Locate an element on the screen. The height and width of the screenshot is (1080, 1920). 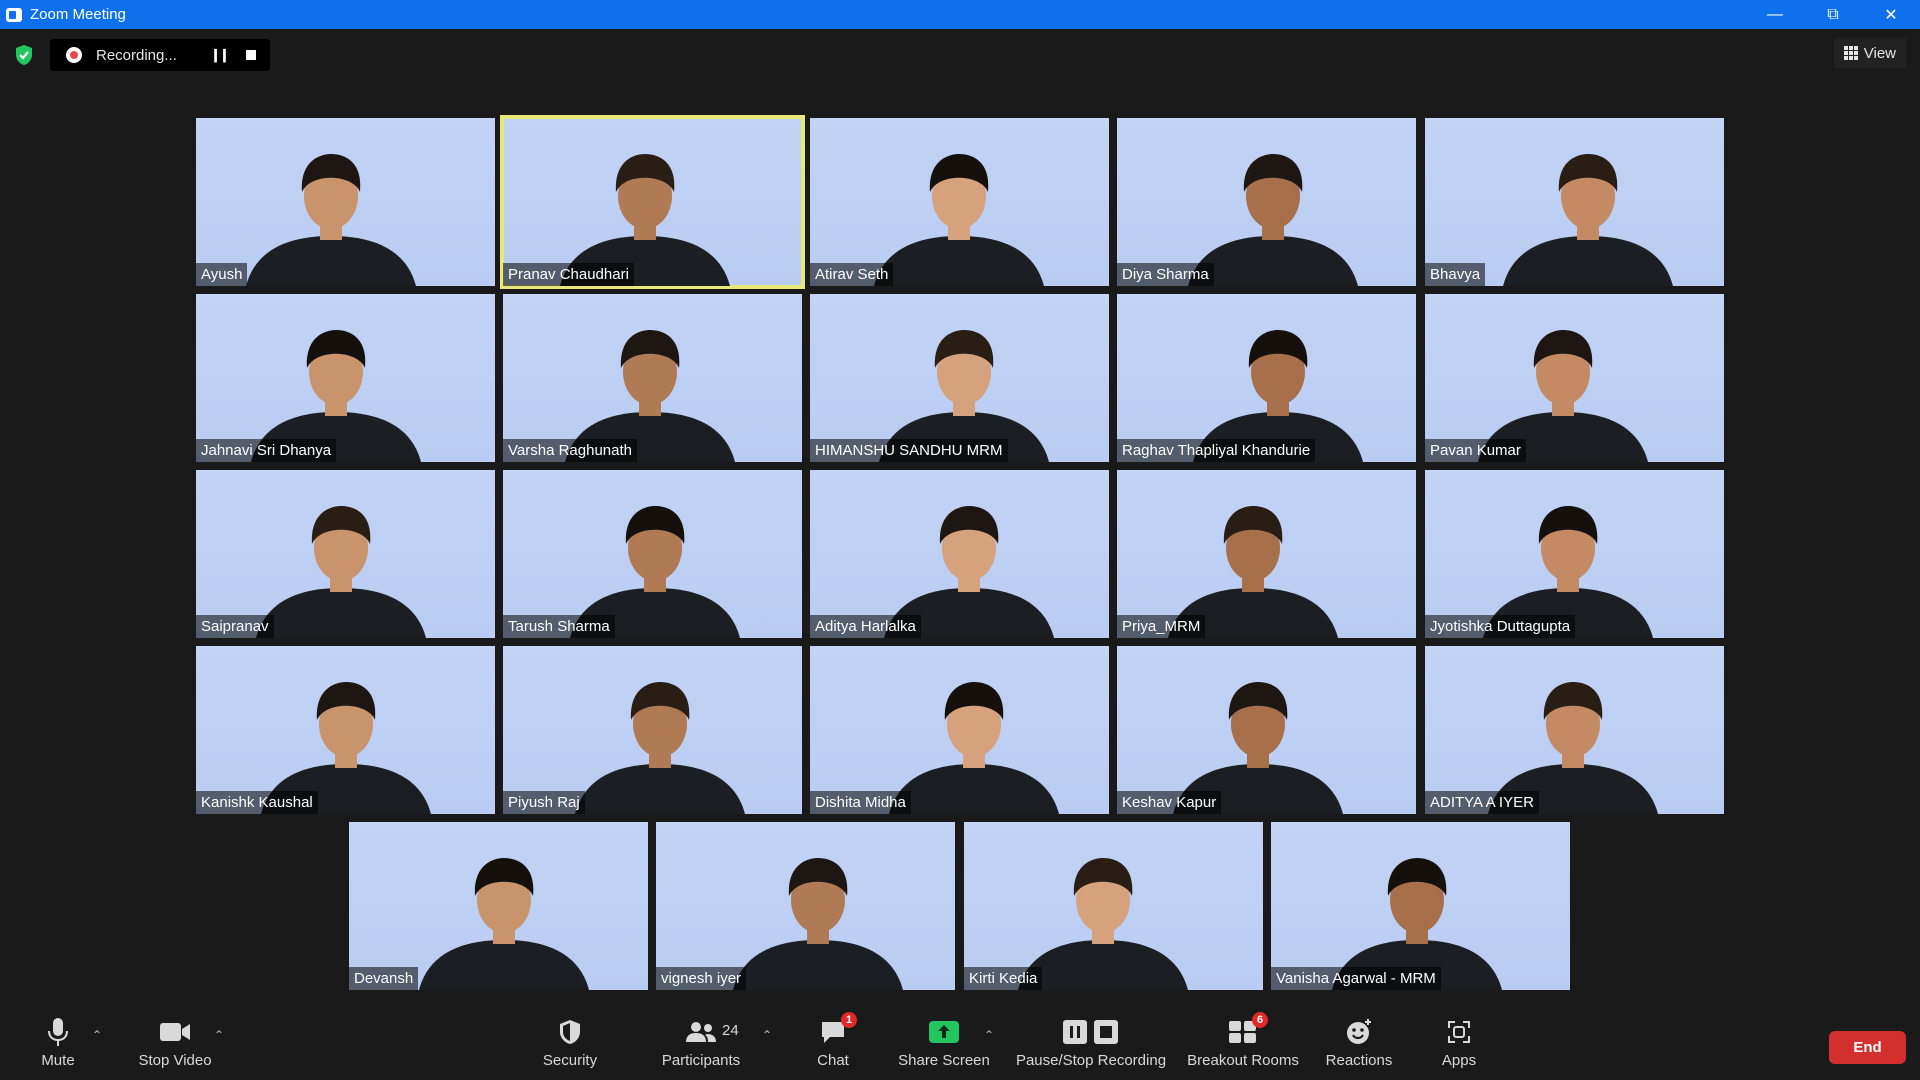
participant-name: Jahnavi Sri Dhanya is located at coordinates (266, 450).